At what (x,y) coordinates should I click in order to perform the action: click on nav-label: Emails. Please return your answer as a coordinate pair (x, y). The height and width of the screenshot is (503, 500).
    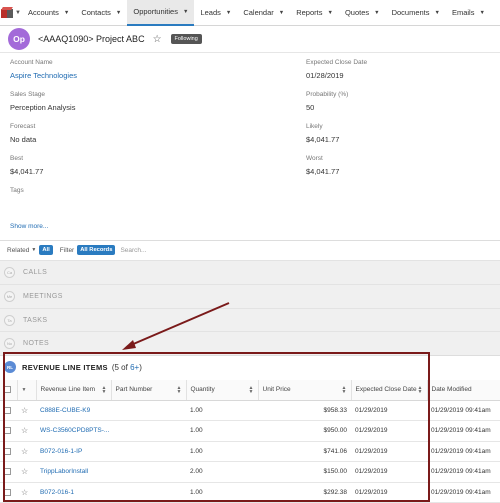
    Looking at the image, I should click on (463, 12).